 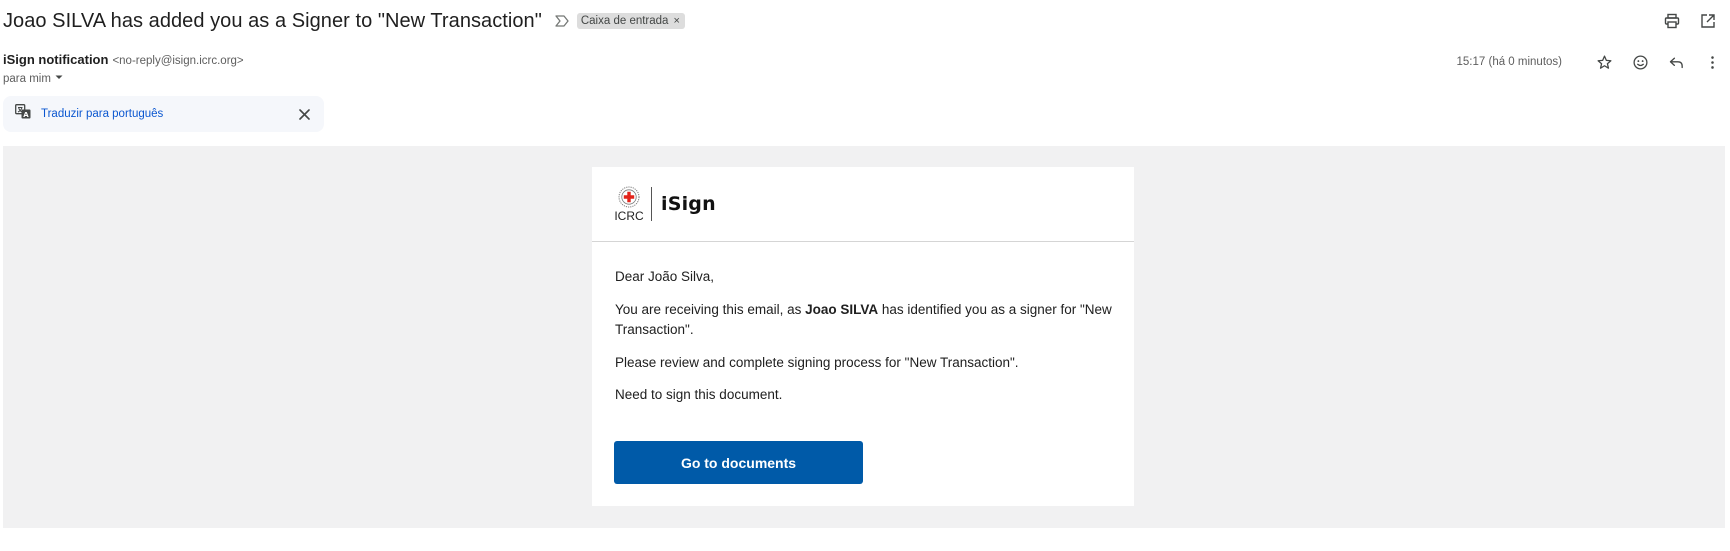 What do you see at coordinates (1509, 62) in the screenshot?
I see `timestamp: 15:17 (há 0 minutos)` at bounding box center [1509, 62].